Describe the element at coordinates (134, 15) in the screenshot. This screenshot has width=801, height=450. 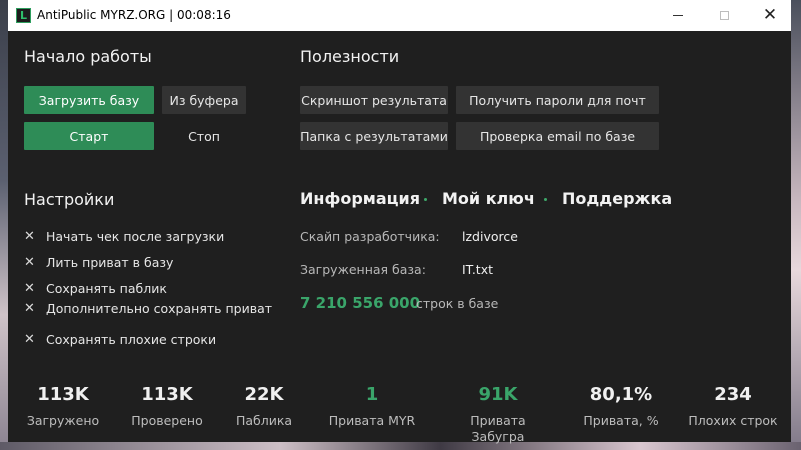
I see `window-title: AntiPublic MYRZ.ORG | 00:08:16` at that location.